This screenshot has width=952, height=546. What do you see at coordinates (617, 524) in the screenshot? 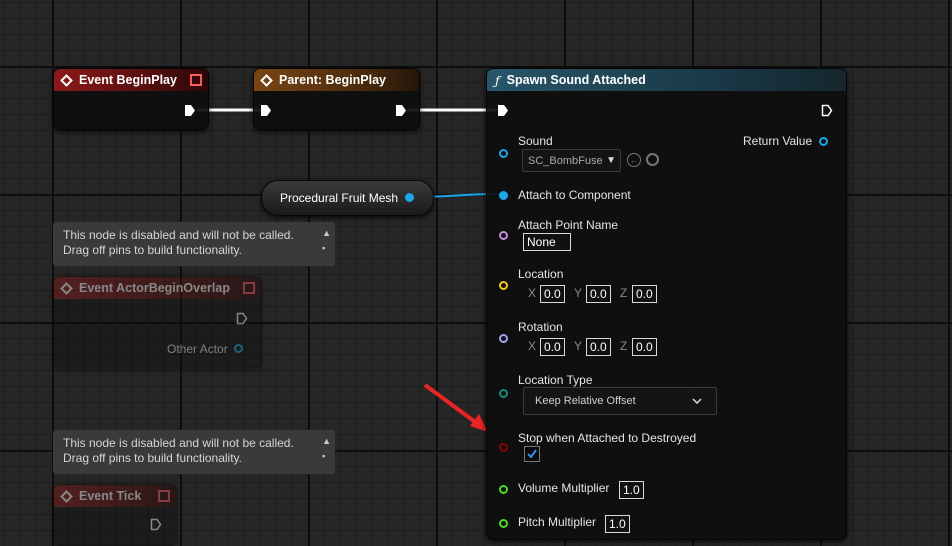
I see `pitch-multiplier-field: 1.0` at bounding box center [617, 524].